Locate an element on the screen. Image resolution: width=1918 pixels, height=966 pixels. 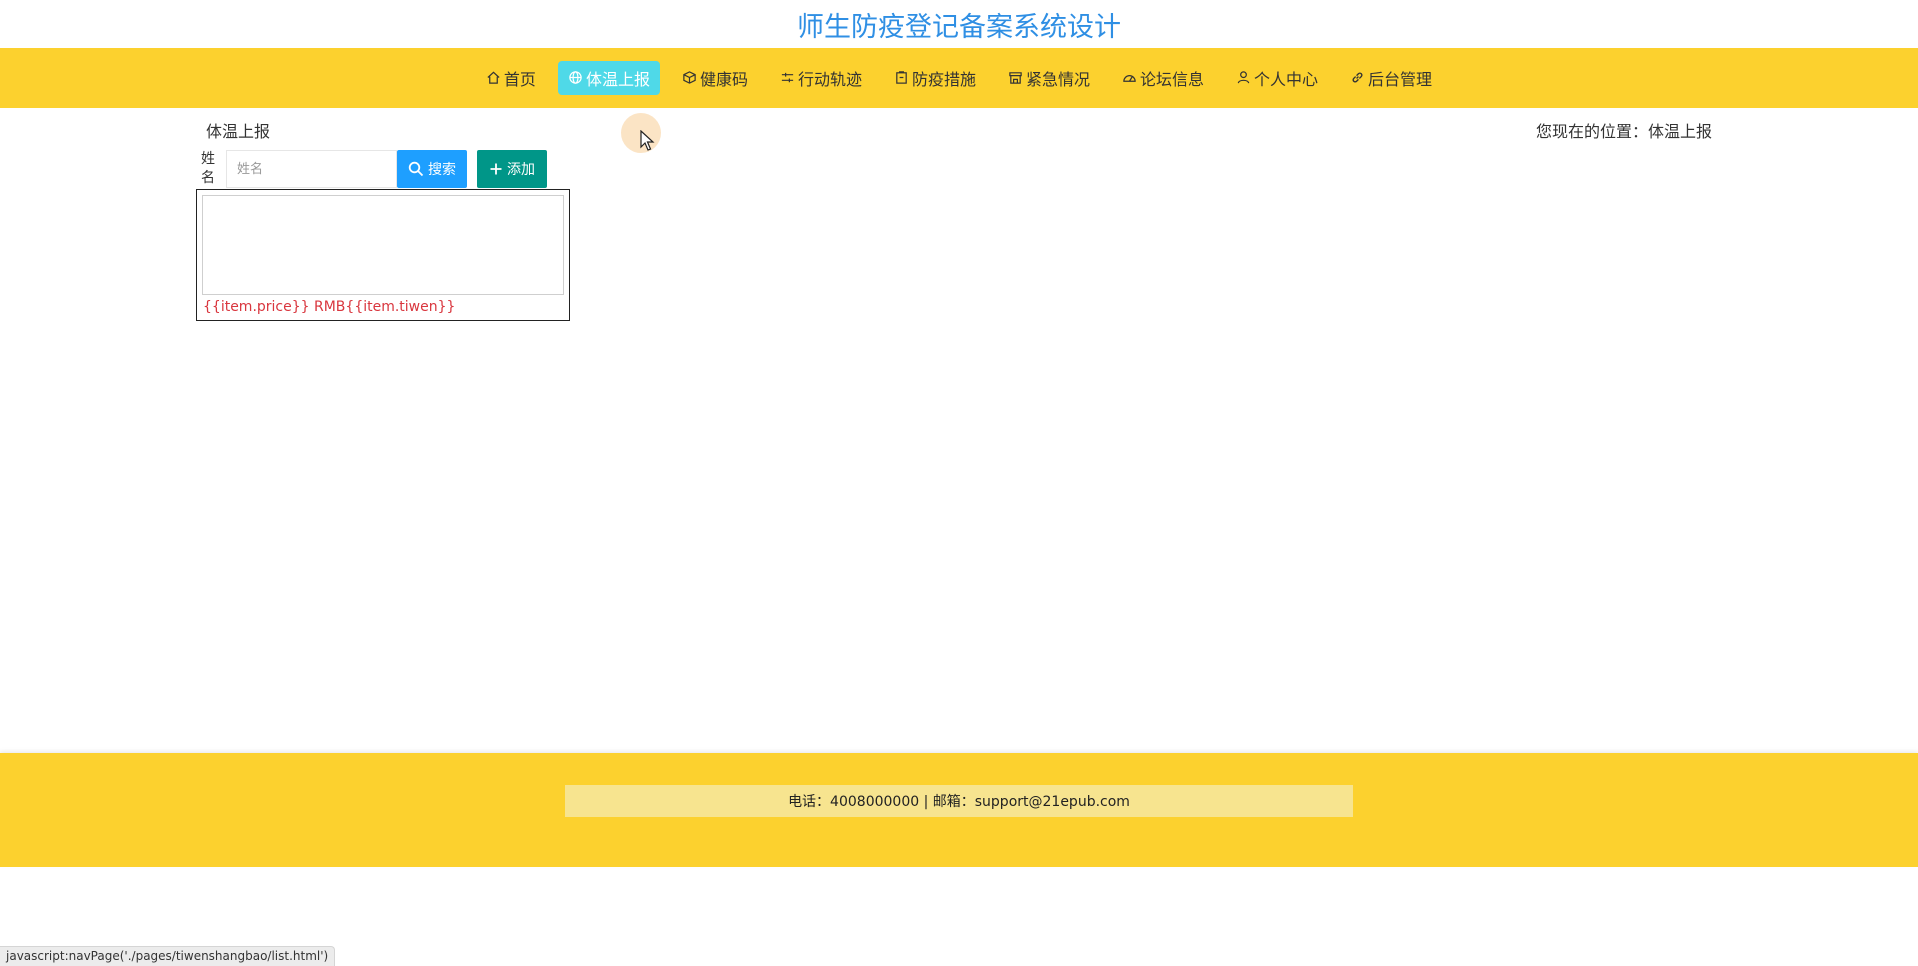
breadcrumb-location: 您现在的位置：体温上报 is located at coordinates (1624, 131).